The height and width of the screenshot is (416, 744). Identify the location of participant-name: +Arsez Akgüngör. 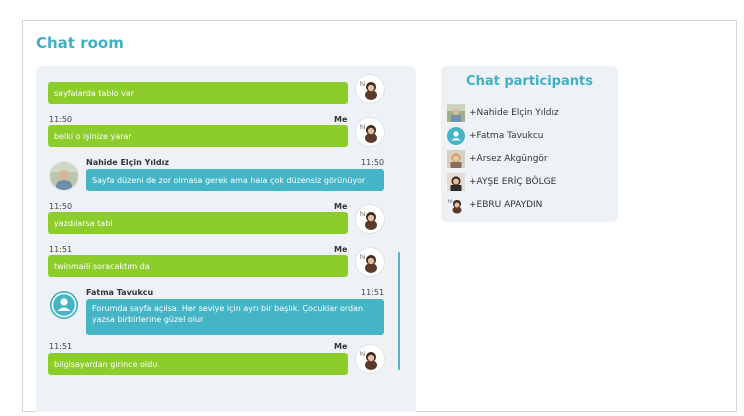
(508, 159).